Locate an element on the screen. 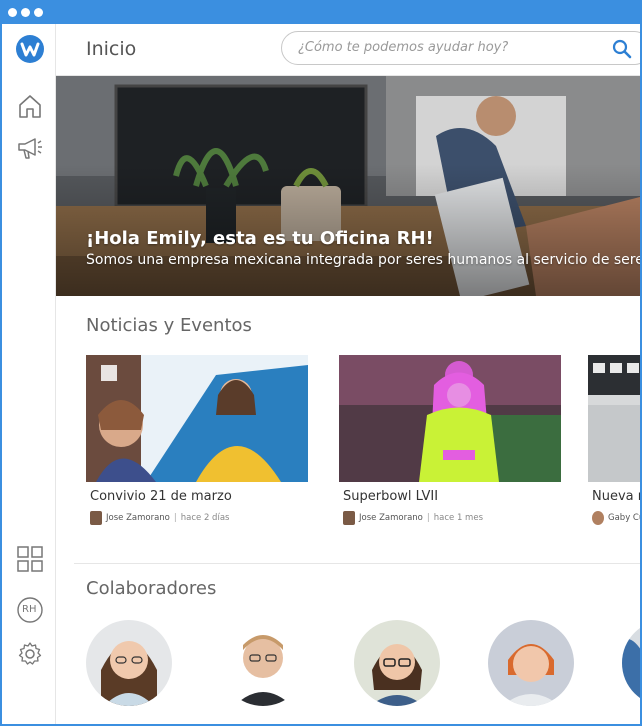 Image resolution: width=642 pixels, height=726 pixels. post-time: hace 2 días is located at coordinates (205, 518).